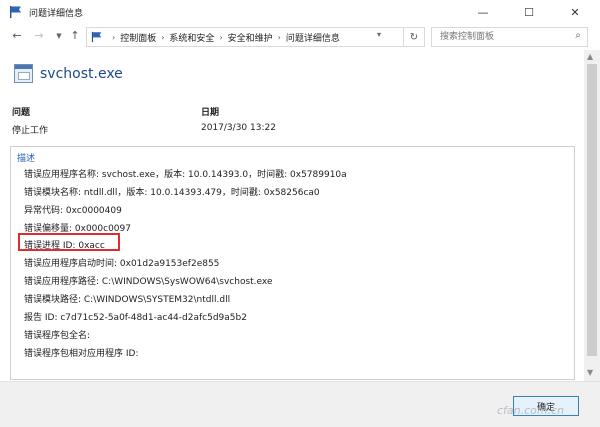  Describe the element at coordinates (15, 12) in the screenshot. I see `action-center-flag-icon` at that location.